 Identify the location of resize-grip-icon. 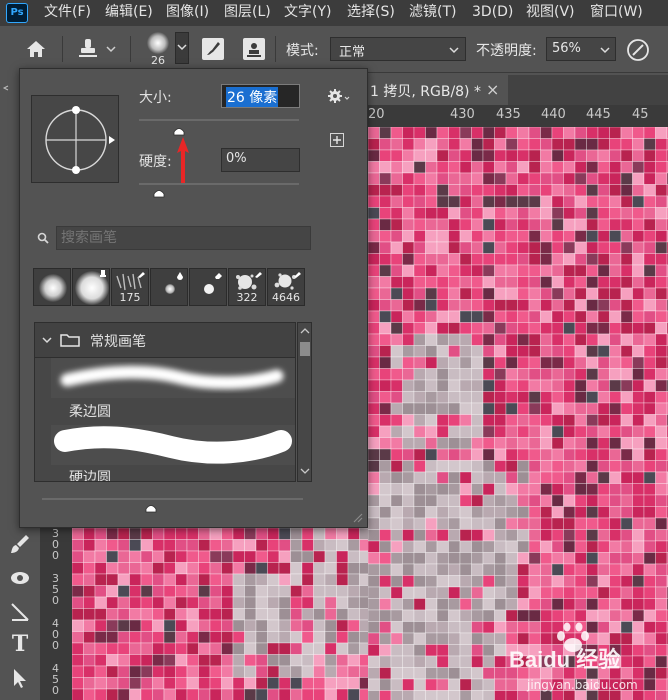
(357, 517).